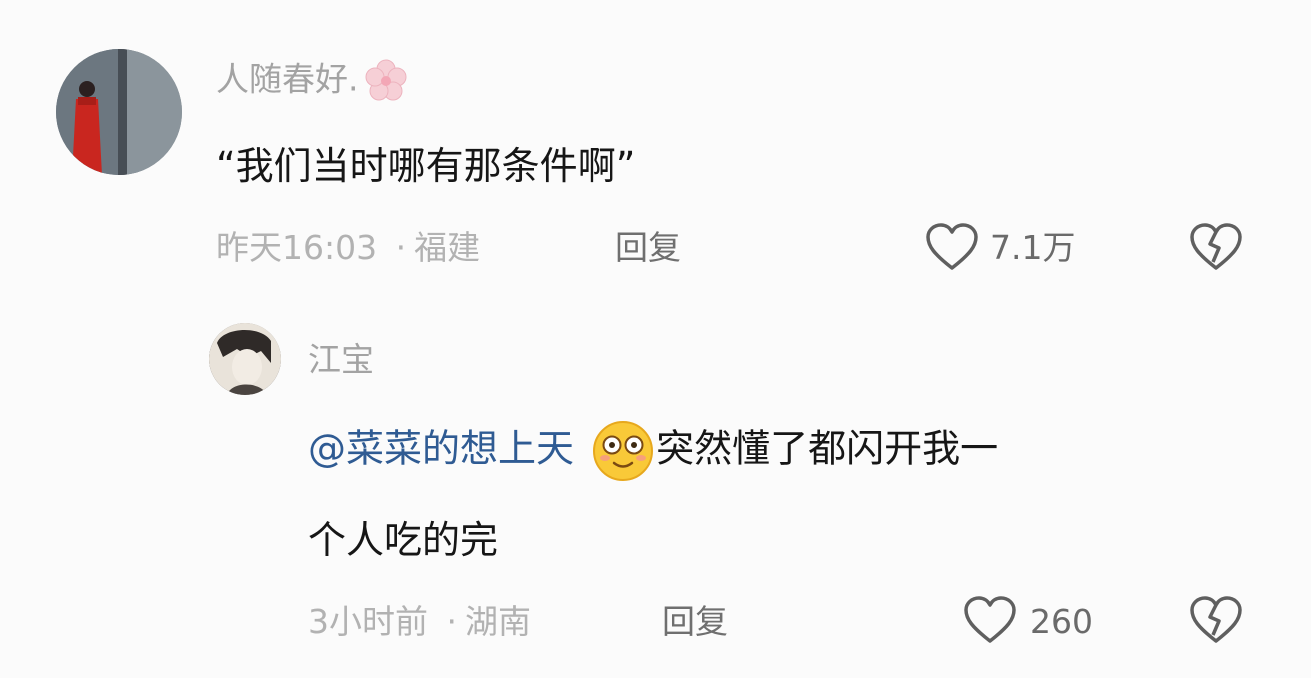  I want to click on like-count: 7.1万, so click(1033, 247).